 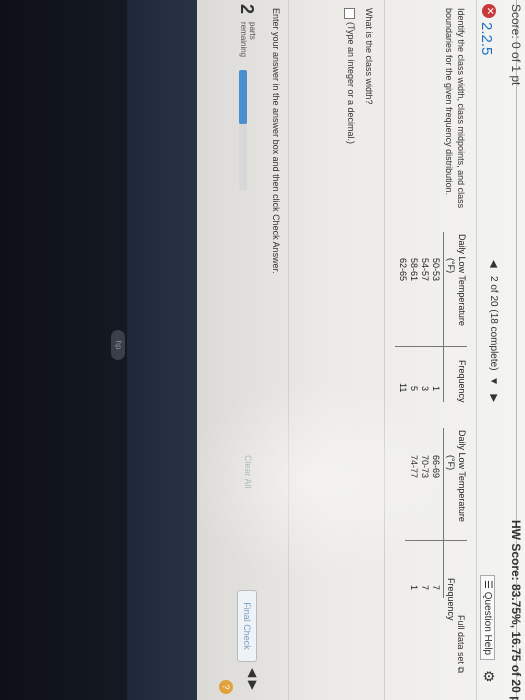 I want to click on hp-logo-icon: hp, so click(x=118, y=345).